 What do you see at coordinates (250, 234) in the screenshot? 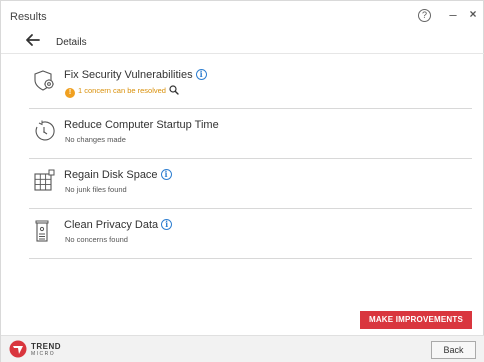
I see `result-item-privacy: Clean Privacy Data i No concerns found` at bounding box center [250, 234].